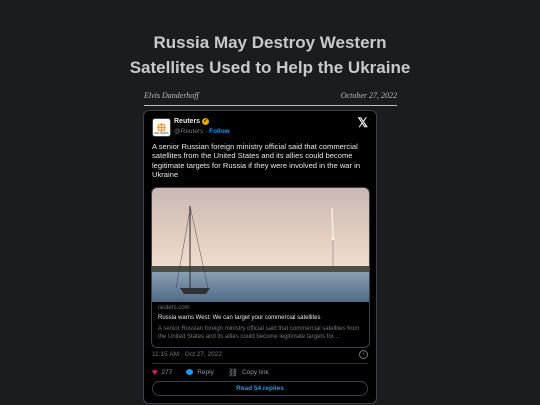 This screenshot has width=540, height=405. I want to click on tweet-timestamp: 11:15 AM · Oct 27, 2022, so click(187, 354).